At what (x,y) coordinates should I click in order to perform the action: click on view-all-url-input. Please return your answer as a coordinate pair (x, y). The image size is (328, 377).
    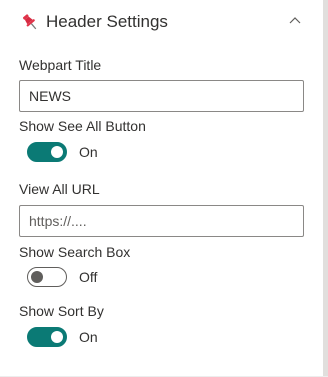
    Looking at the image, I should click on (161, 221).